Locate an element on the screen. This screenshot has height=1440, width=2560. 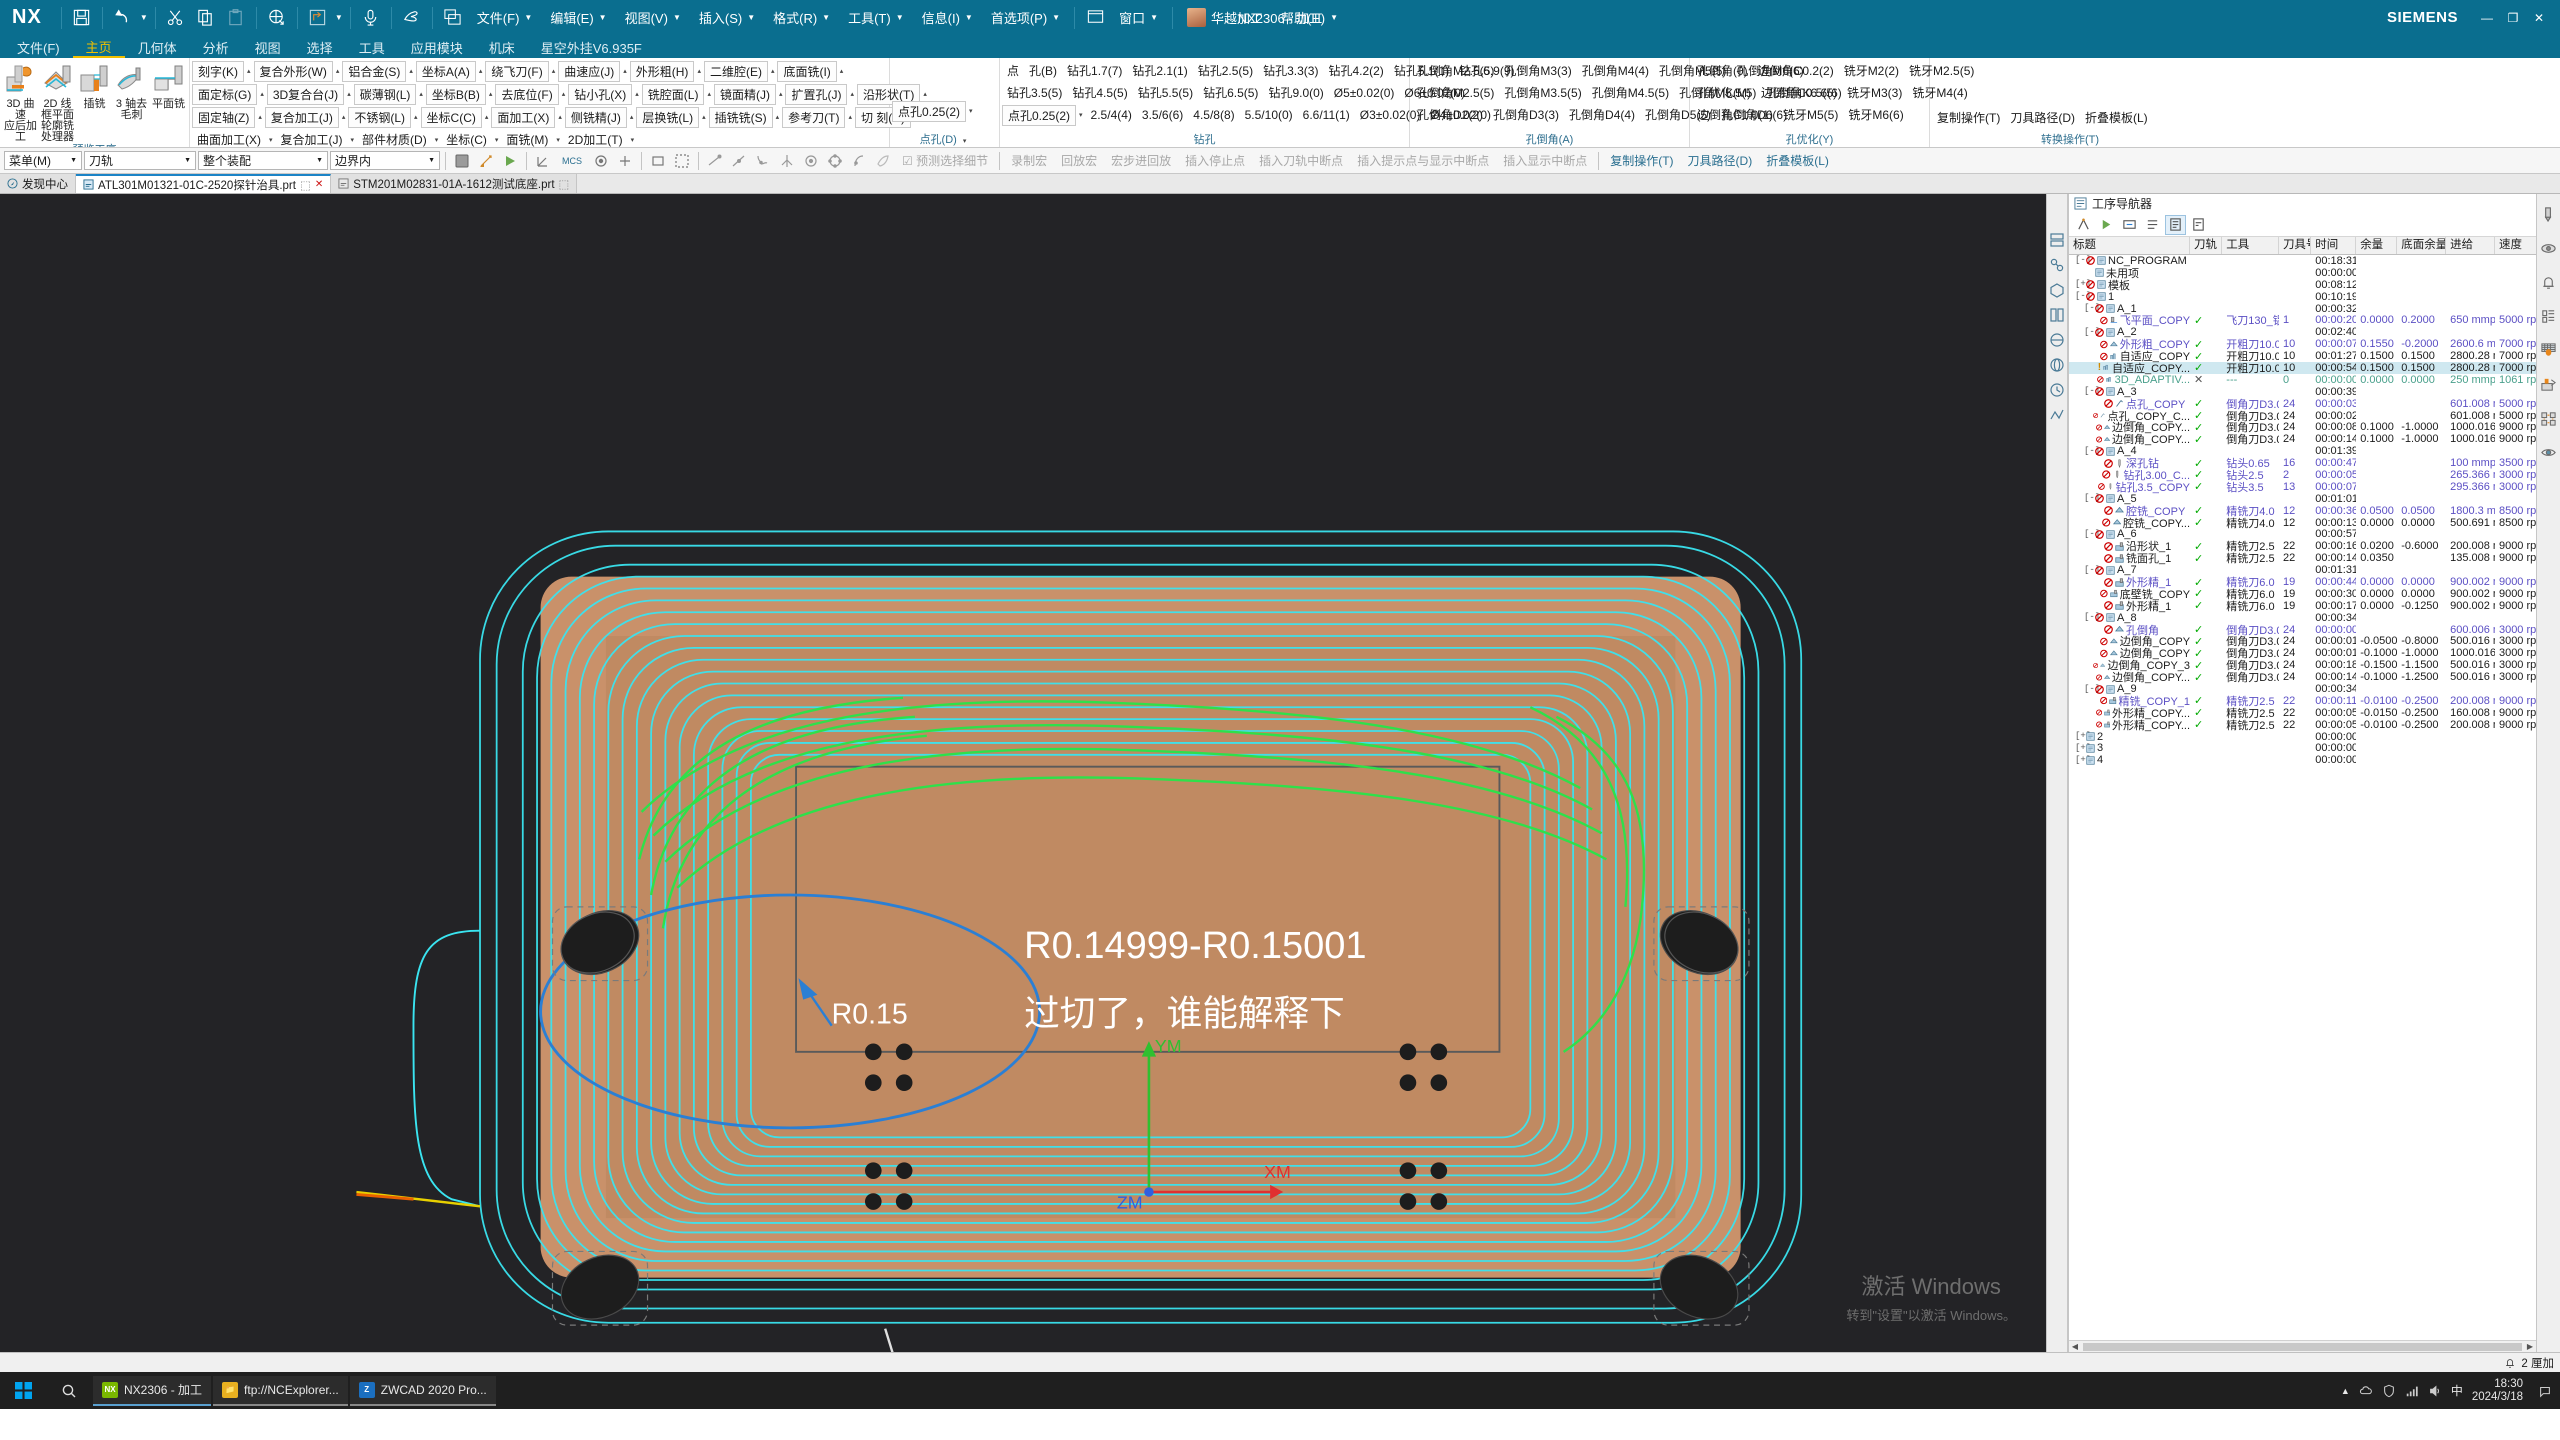
opt-threadm2: 铣牙M2(2) is located at coordinates (1871, 71).